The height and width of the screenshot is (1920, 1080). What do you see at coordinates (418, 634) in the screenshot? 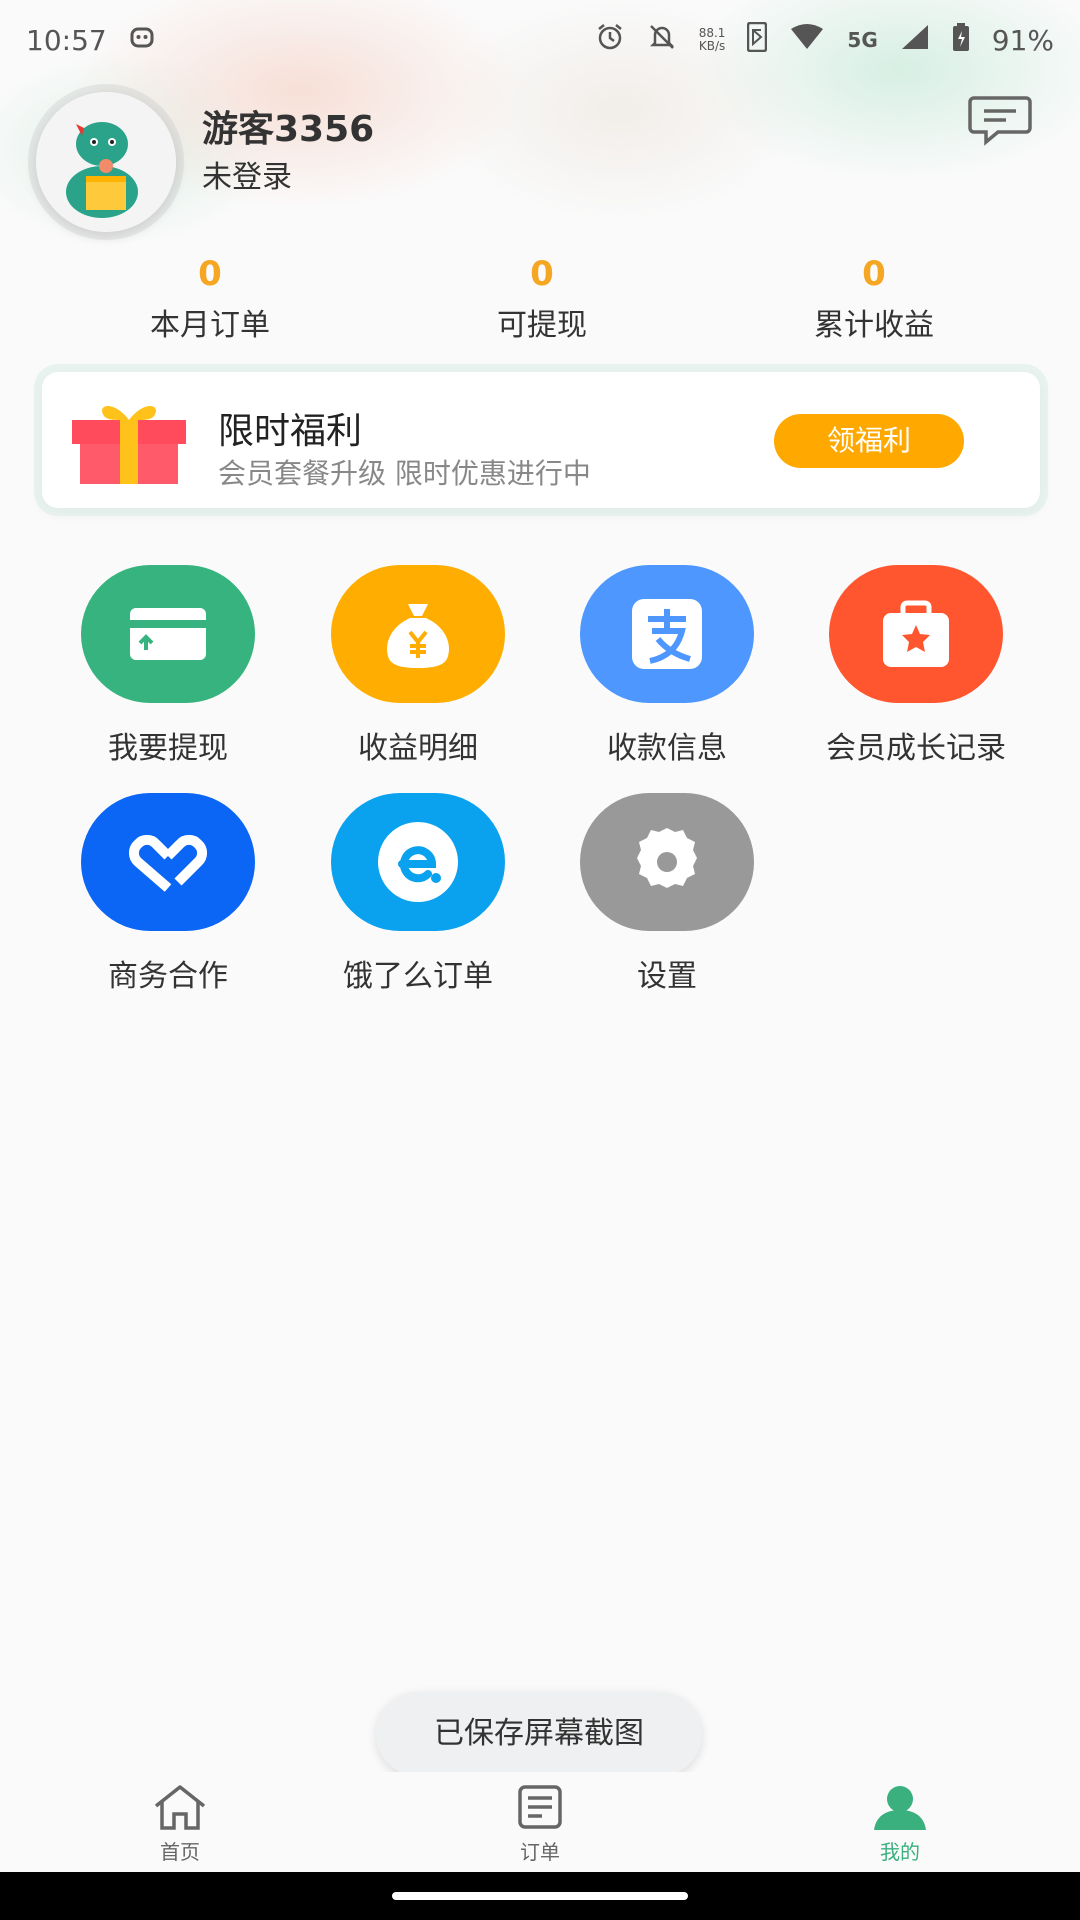
I see `money-bag-icon` at bounding box center [418, 634].